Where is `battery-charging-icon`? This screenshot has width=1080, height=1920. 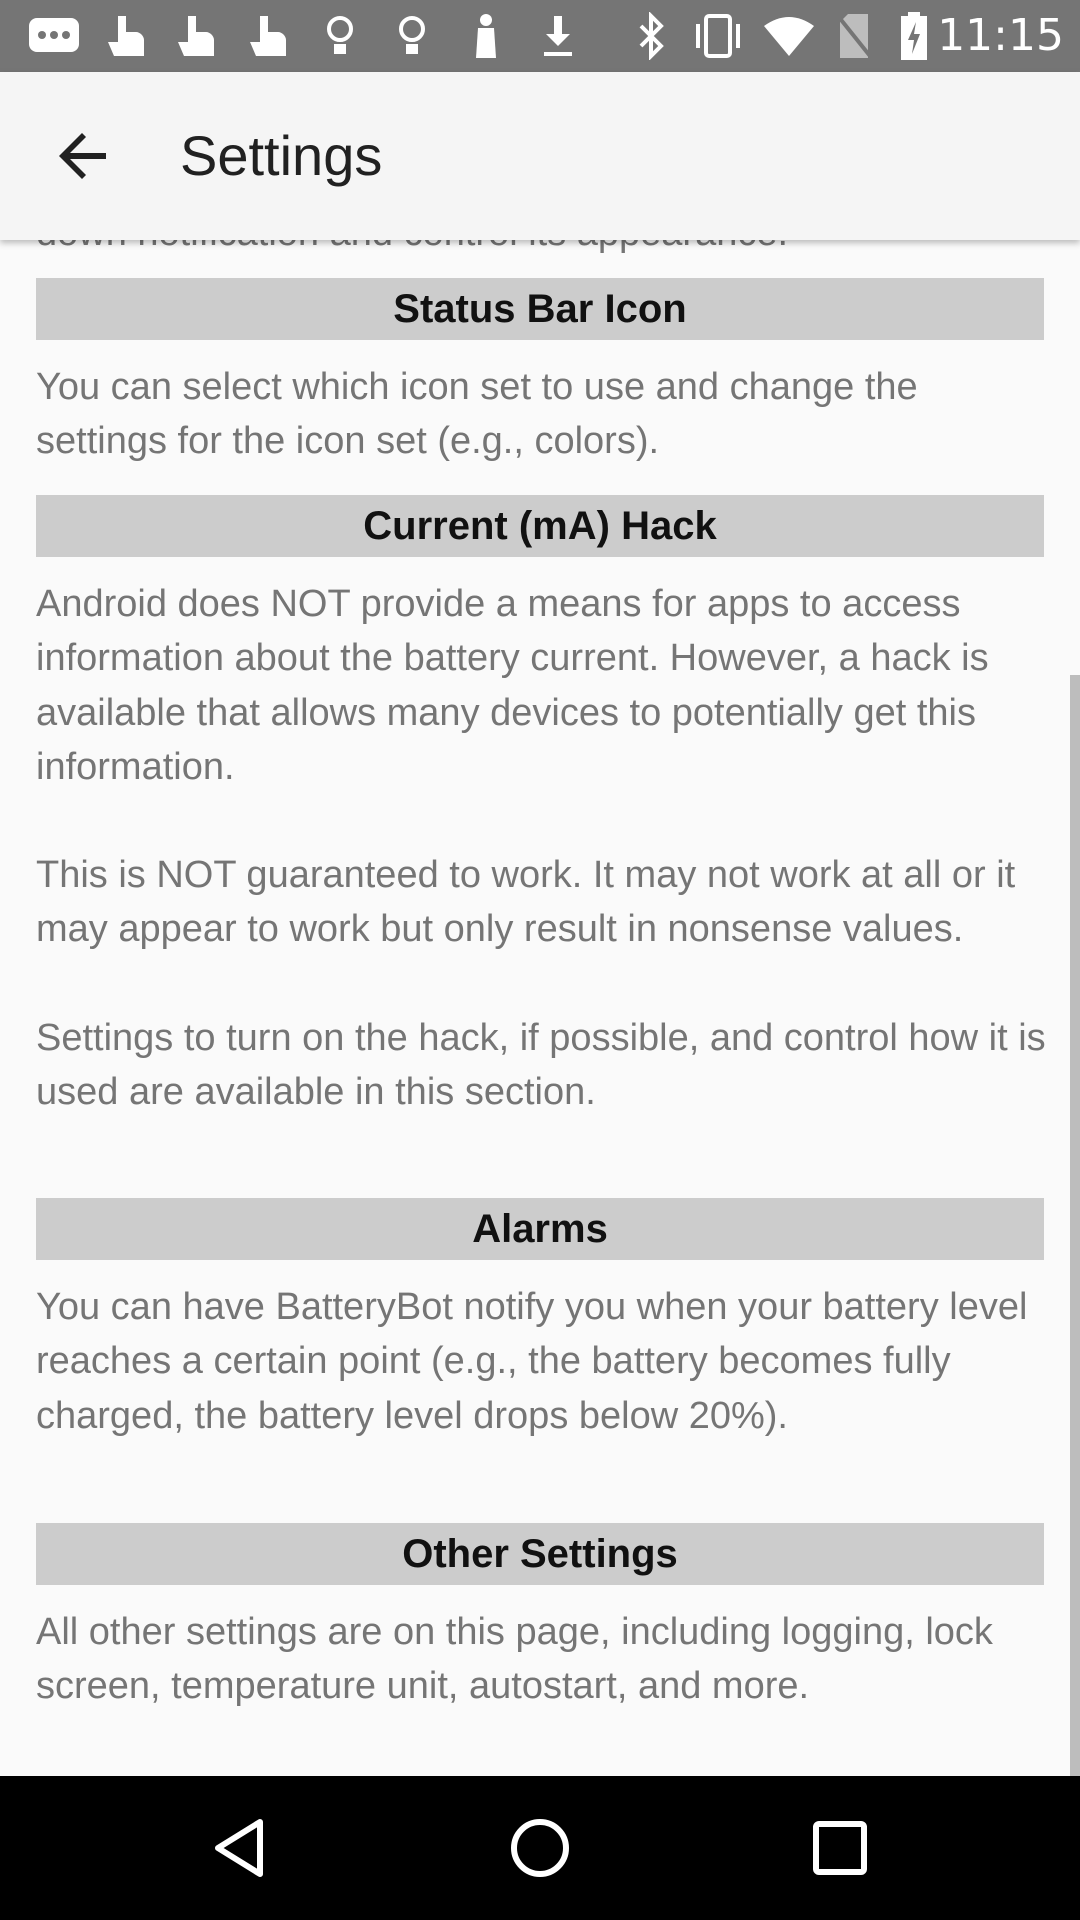 battery-charging-icon is located at coordinates (914, 36).